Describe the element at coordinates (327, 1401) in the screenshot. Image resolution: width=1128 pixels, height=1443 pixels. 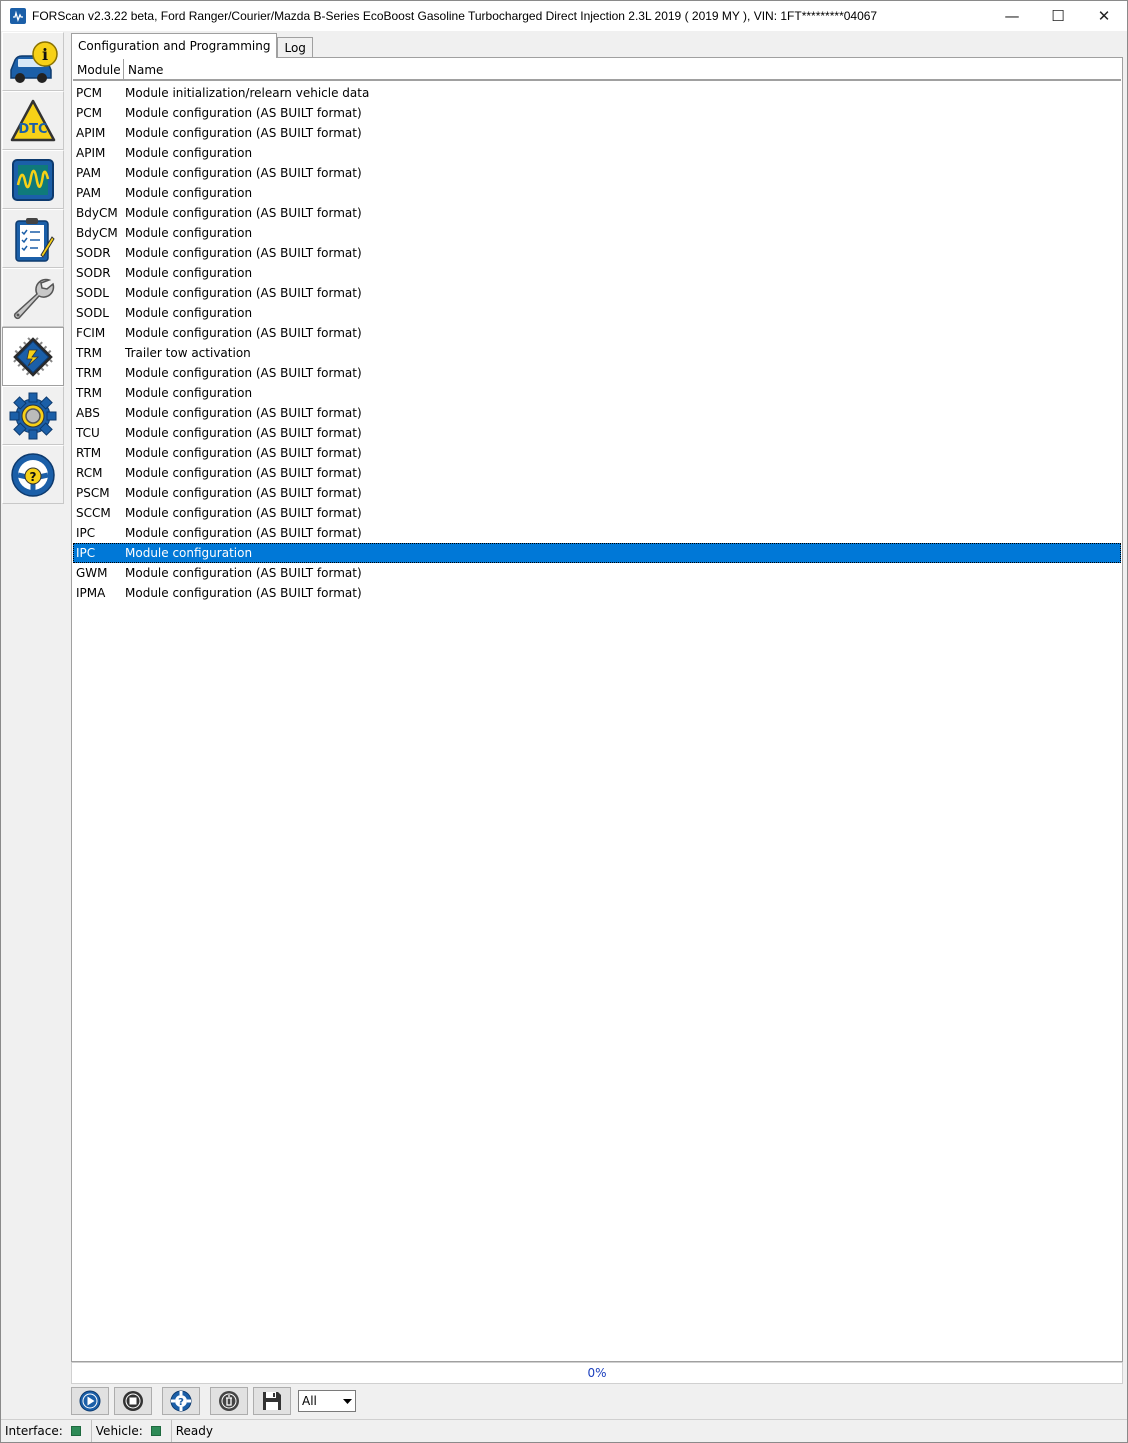
I see `filter-select: All` at that location.